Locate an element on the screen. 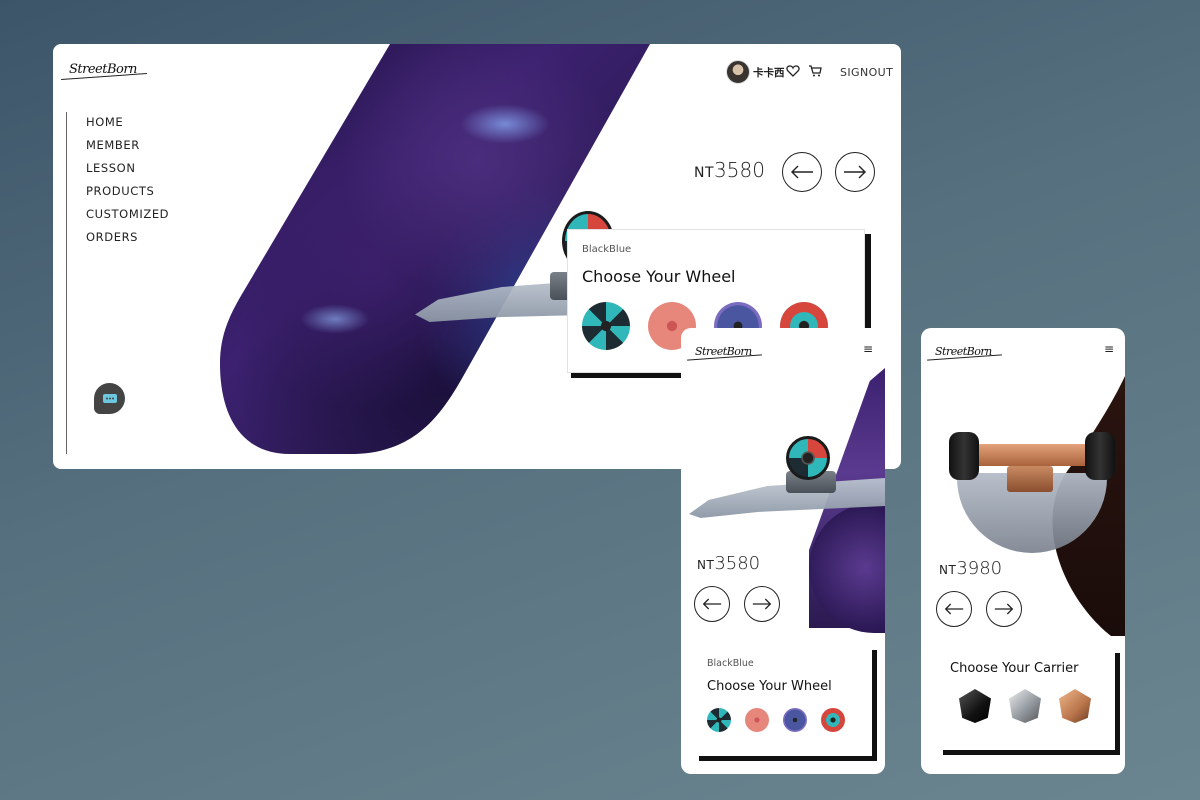 The height and width of the screenshot is (800, 1200). hero-wheel is located at coordinates (808, 458).